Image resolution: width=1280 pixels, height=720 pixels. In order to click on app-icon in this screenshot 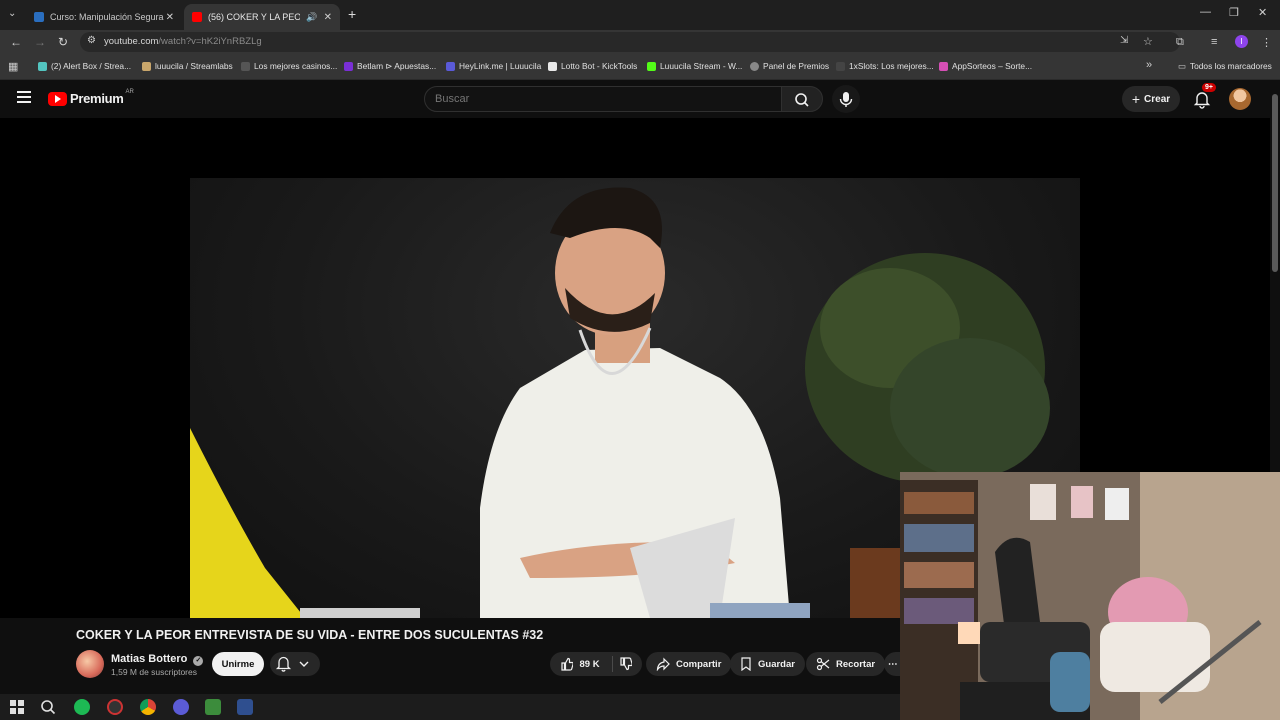, I will do `click(115, 707)`.